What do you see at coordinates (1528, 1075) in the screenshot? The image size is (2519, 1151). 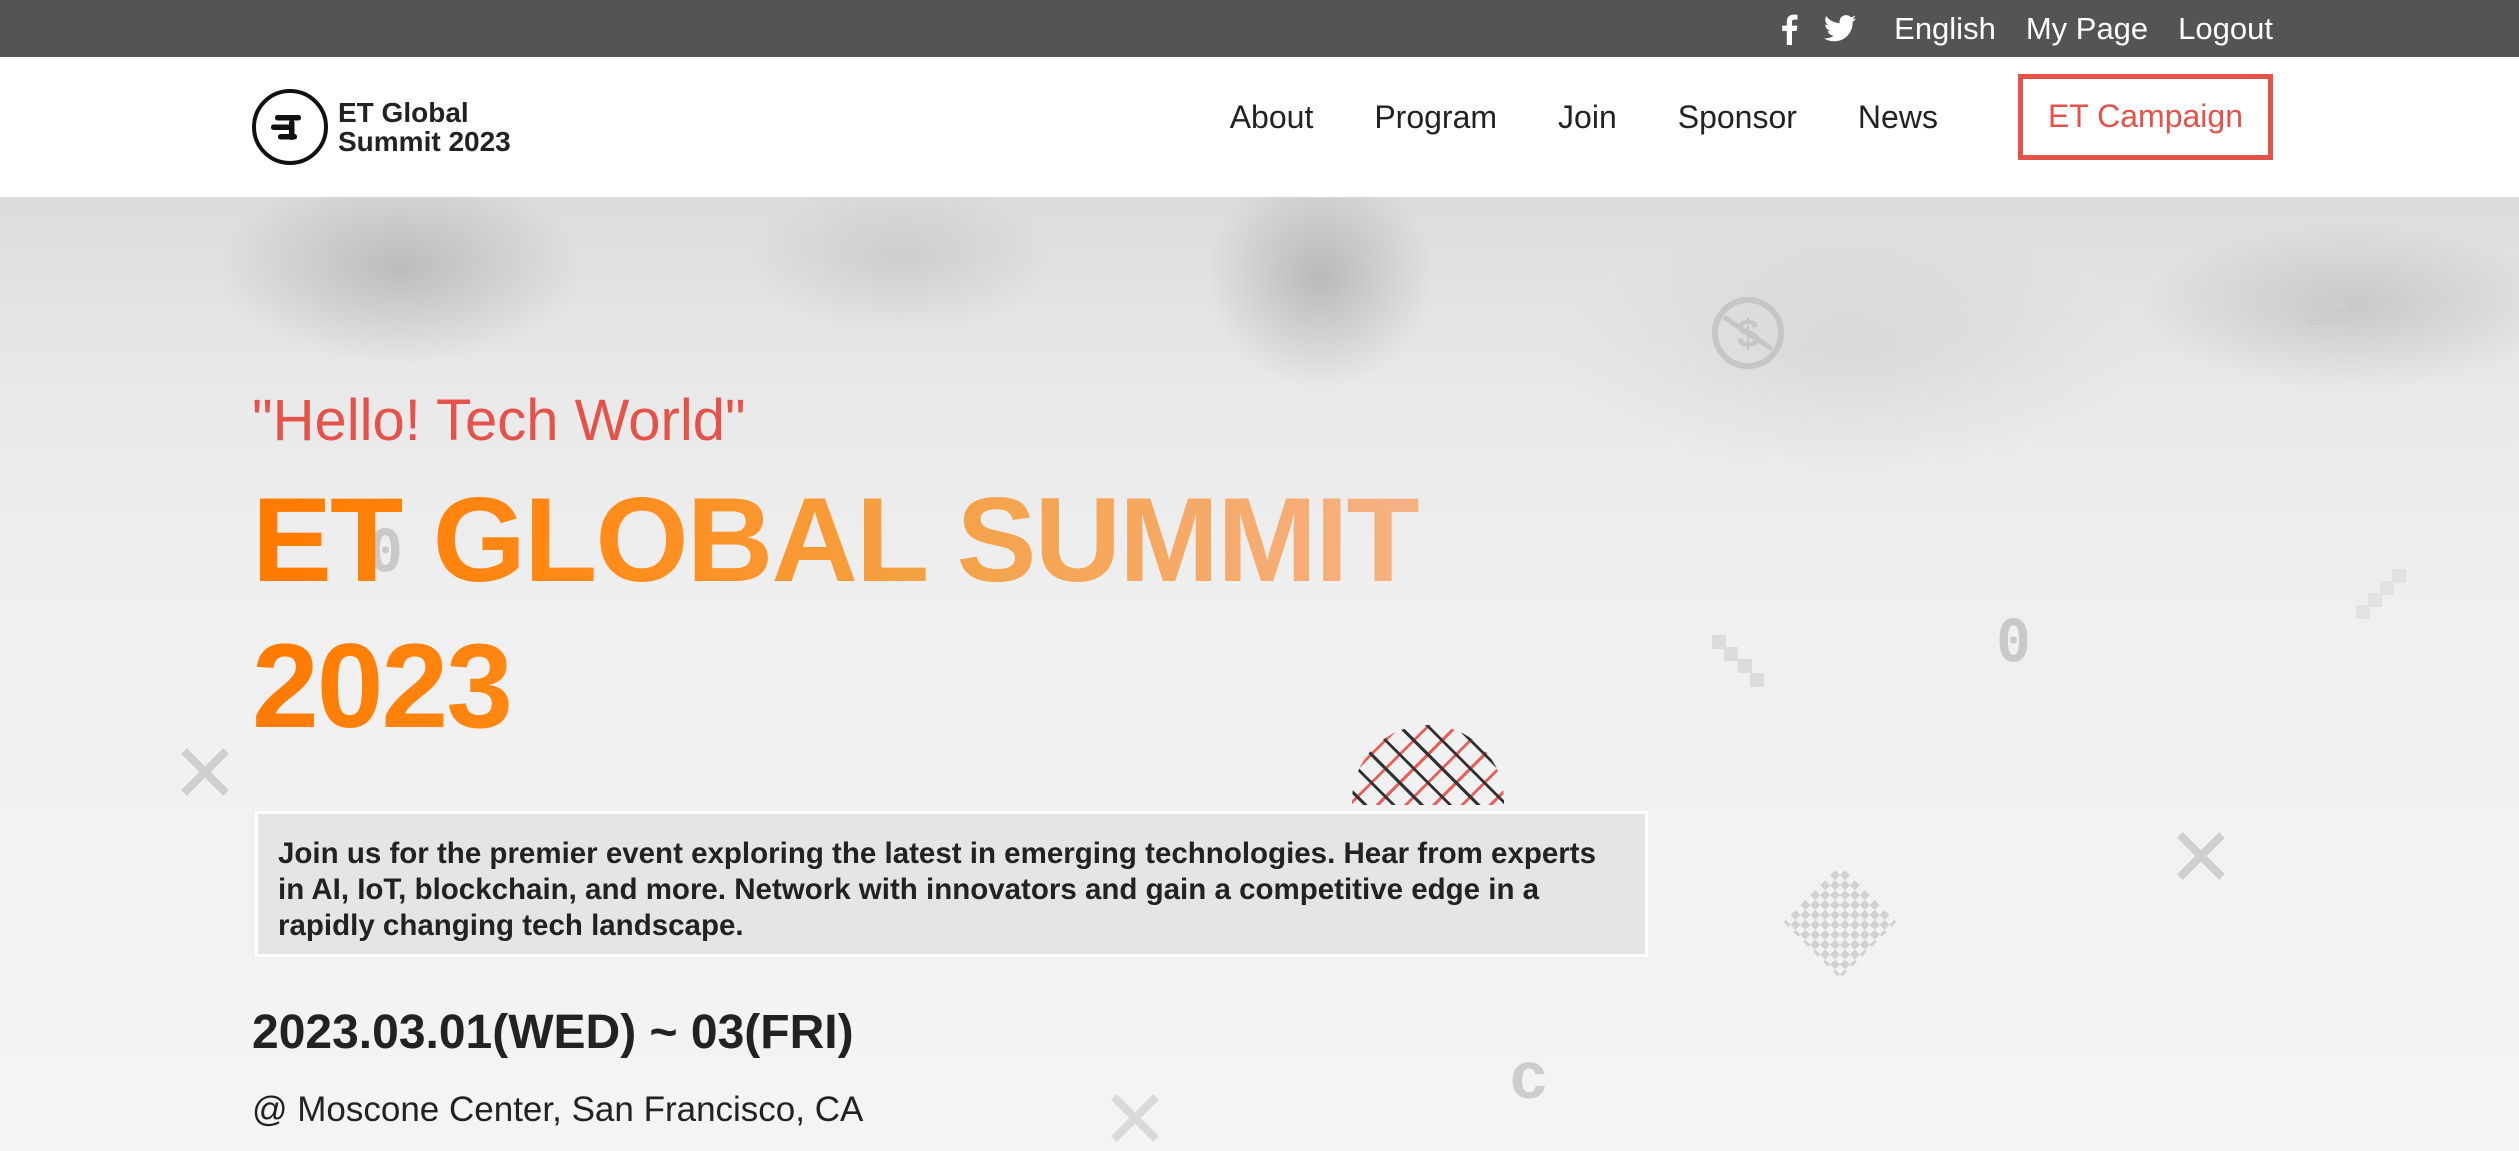 I see `c-glyph-icon: c` at bounding box center [1528, 1075].